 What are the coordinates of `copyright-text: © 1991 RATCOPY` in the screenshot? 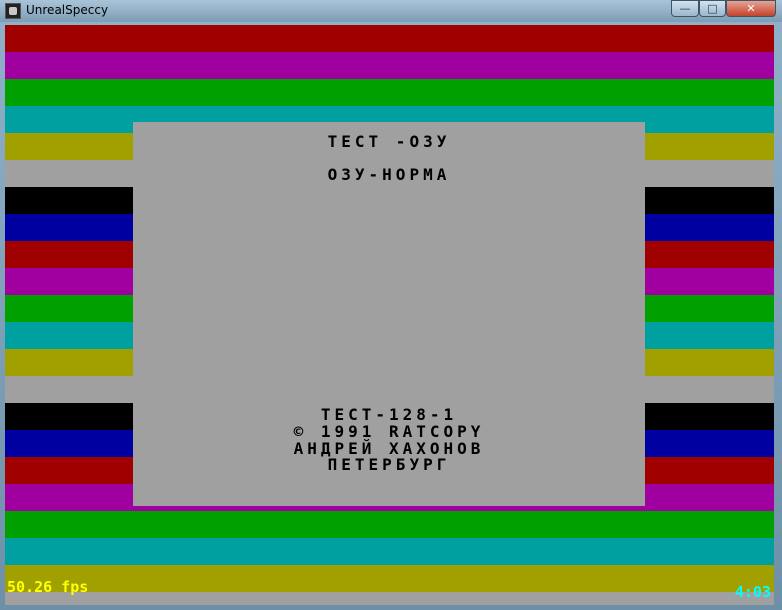 It's located at (389, 431).